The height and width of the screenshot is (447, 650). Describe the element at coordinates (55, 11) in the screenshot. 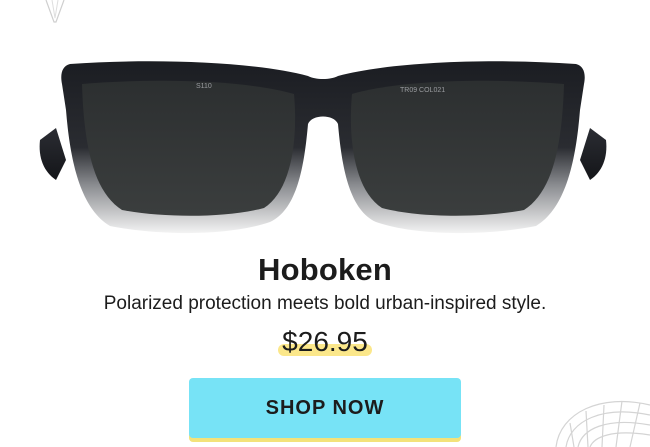

I see `decorative-leaf-icon` at that location.